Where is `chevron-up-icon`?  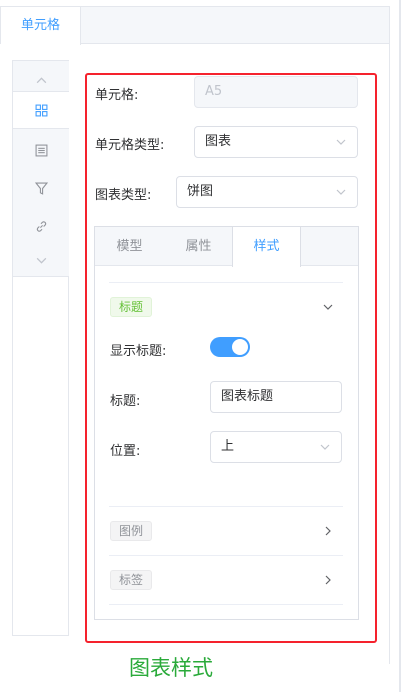
chevron-up-icon is located at coordinates (41, 79).